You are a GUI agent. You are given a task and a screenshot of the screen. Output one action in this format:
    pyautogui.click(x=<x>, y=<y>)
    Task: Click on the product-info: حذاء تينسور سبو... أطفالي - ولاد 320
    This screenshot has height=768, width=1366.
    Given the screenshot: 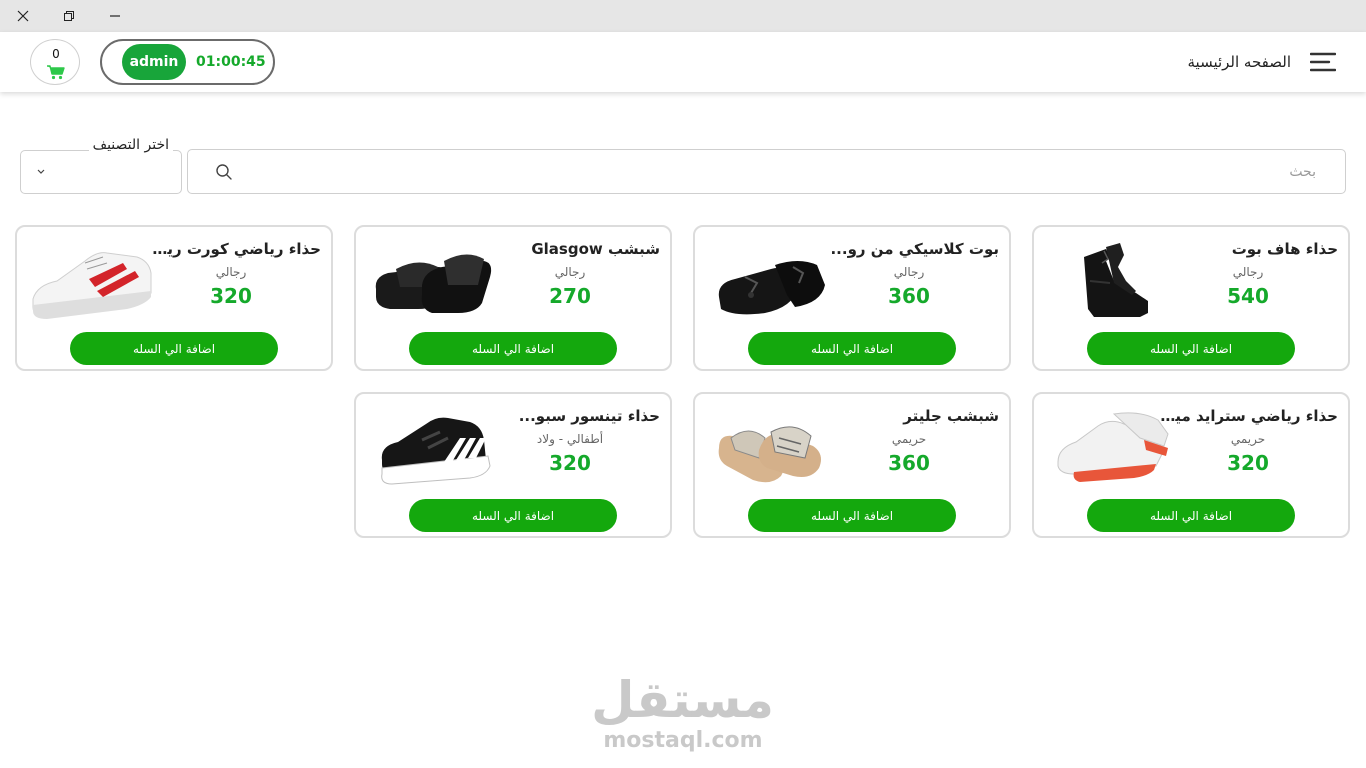 What is the action you would take?
    pyautogui.click(x=570, y=434)
    